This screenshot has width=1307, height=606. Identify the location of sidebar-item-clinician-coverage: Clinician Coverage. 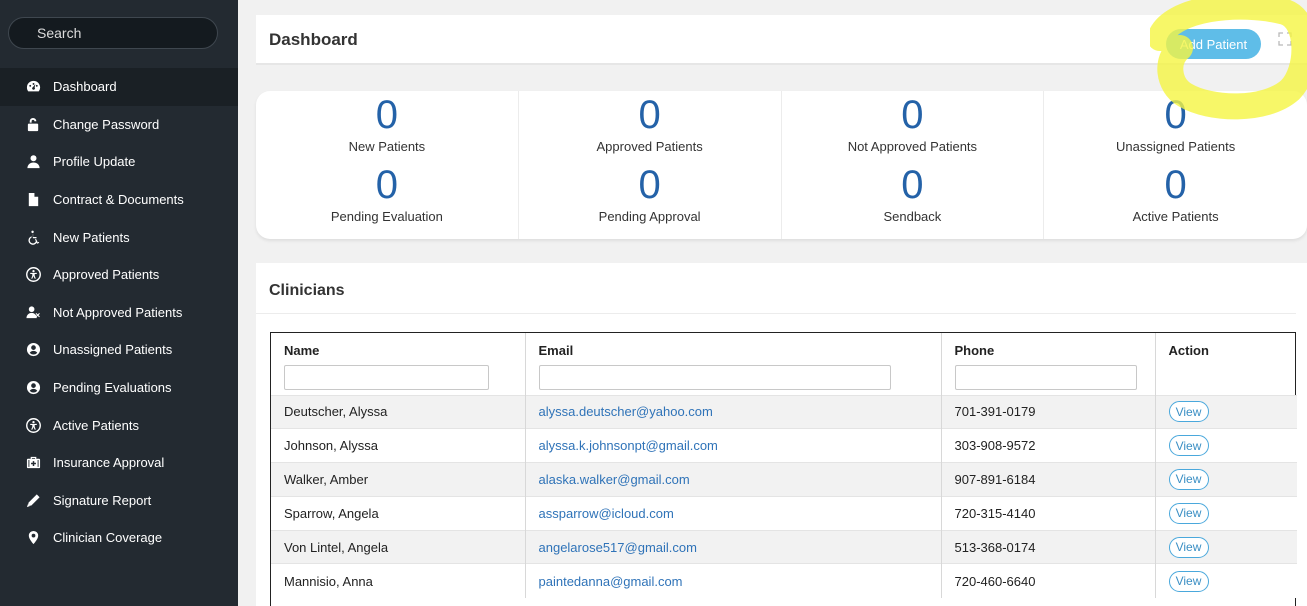
(119, 538).